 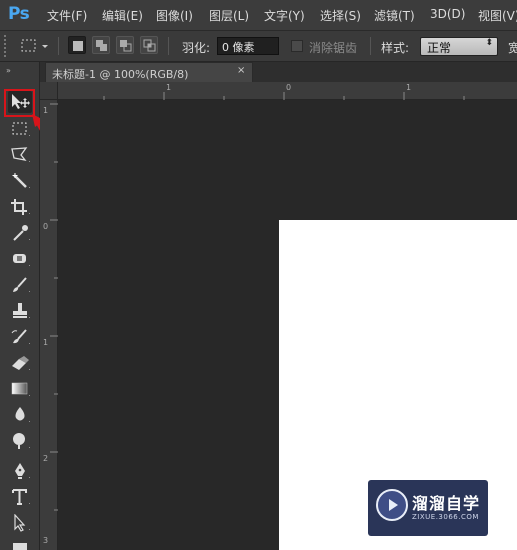 I want to click on stamp-icon, so click(x=21, y=310).